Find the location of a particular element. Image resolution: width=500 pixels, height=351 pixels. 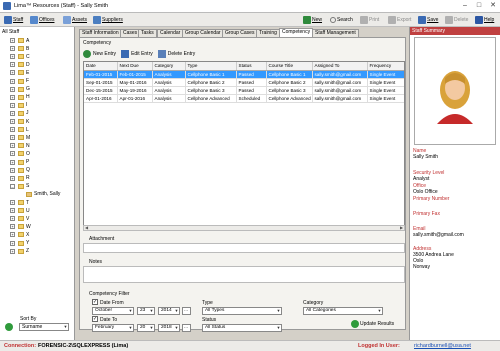

delete-entry-button: Delete Entry is located at coordinates (176, 53).